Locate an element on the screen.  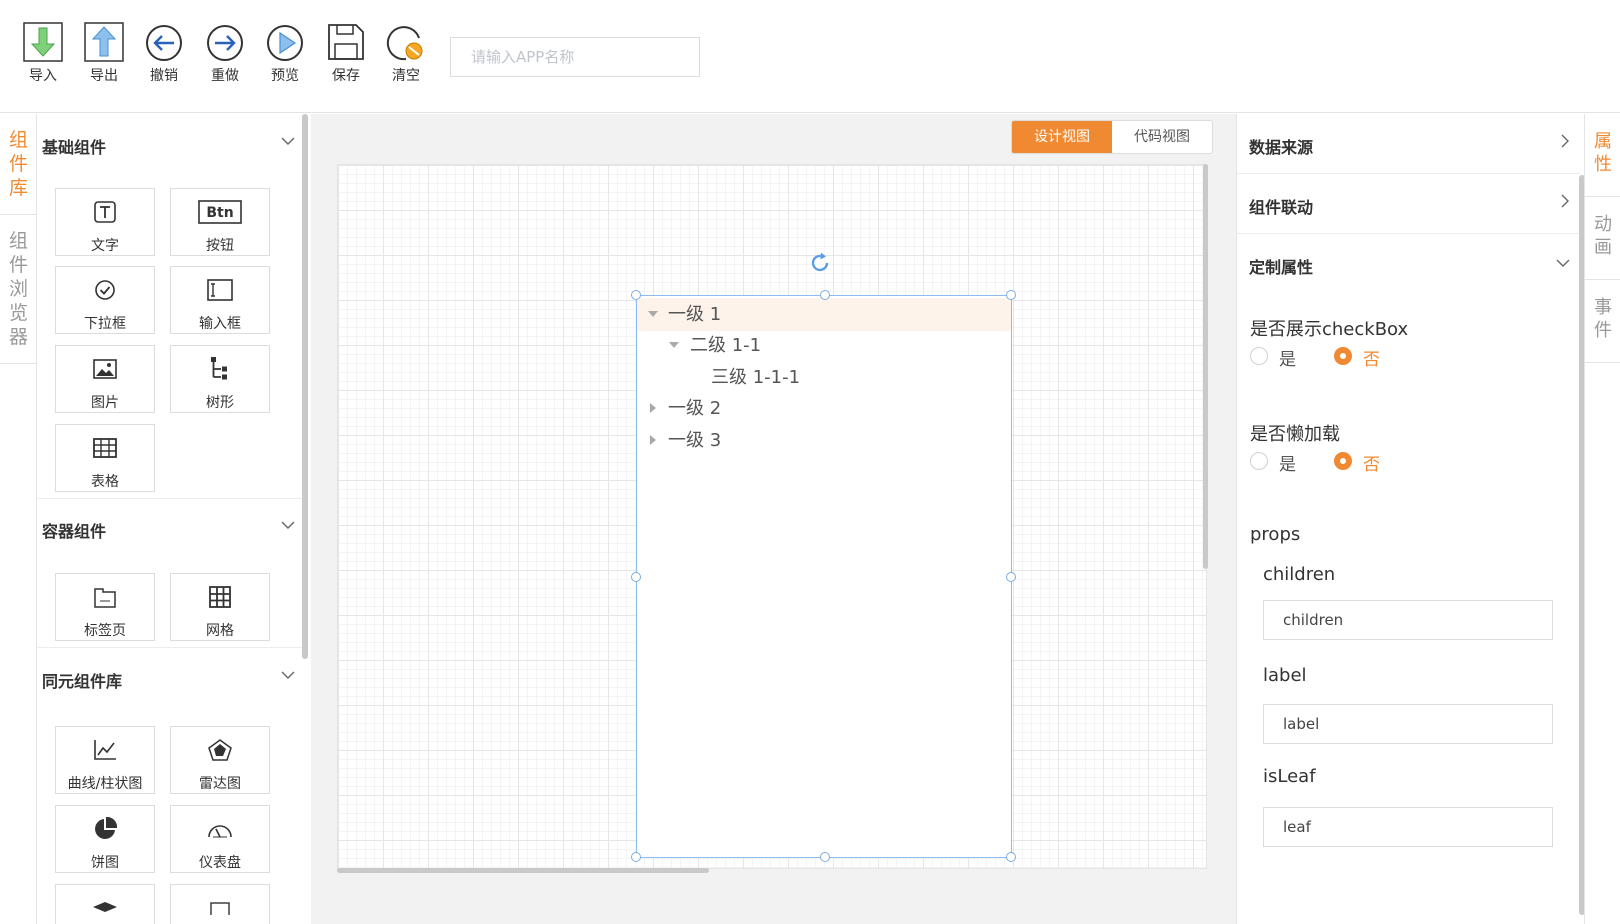
code-view-button: 代码视图 is located at coordinates (1162, 137).